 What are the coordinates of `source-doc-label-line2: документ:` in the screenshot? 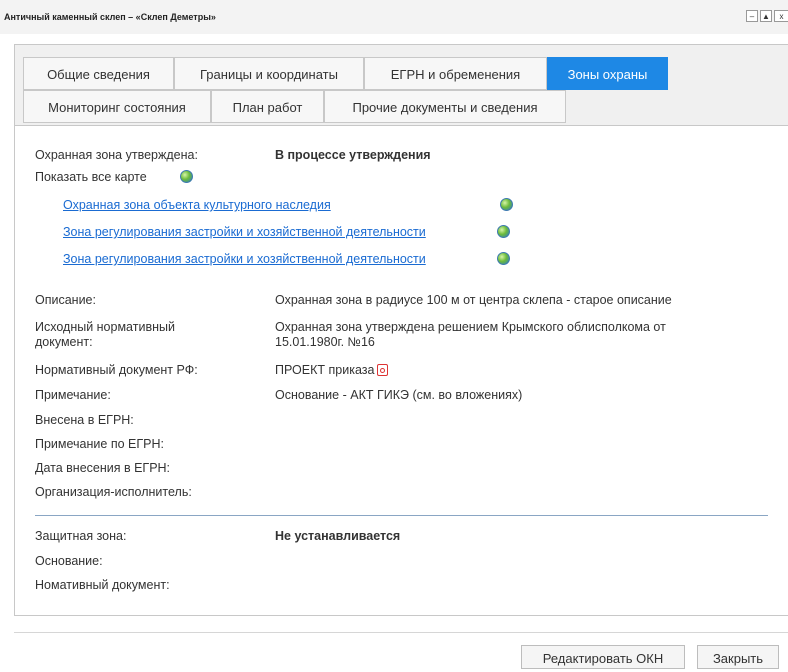 It's located at (64, 342).